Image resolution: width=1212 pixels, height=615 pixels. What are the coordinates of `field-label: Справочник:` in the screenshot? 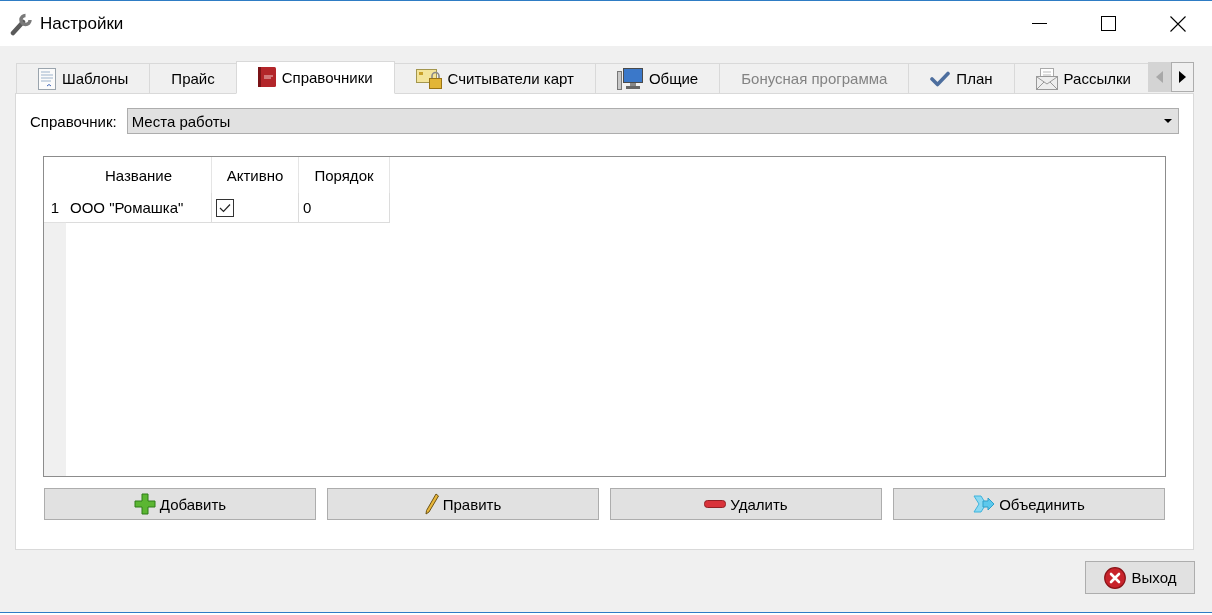 It's located at (73, 121).